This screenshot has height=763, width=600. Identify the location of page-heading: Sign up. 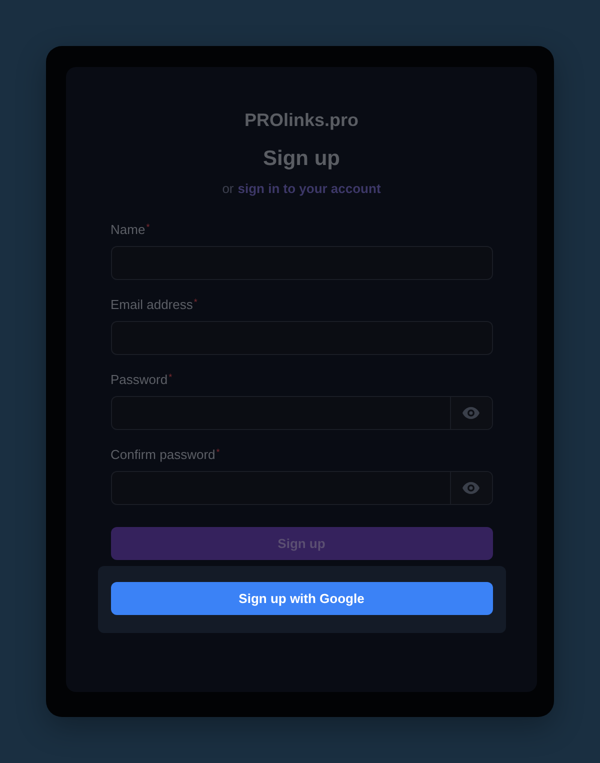
(301, 159).